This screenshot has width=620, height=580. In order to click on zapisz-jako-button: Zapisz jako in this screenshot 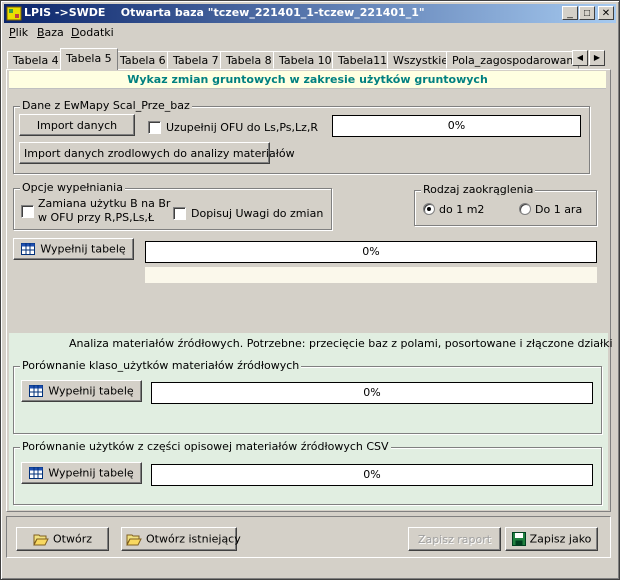, I will do `click(551, 539)`.